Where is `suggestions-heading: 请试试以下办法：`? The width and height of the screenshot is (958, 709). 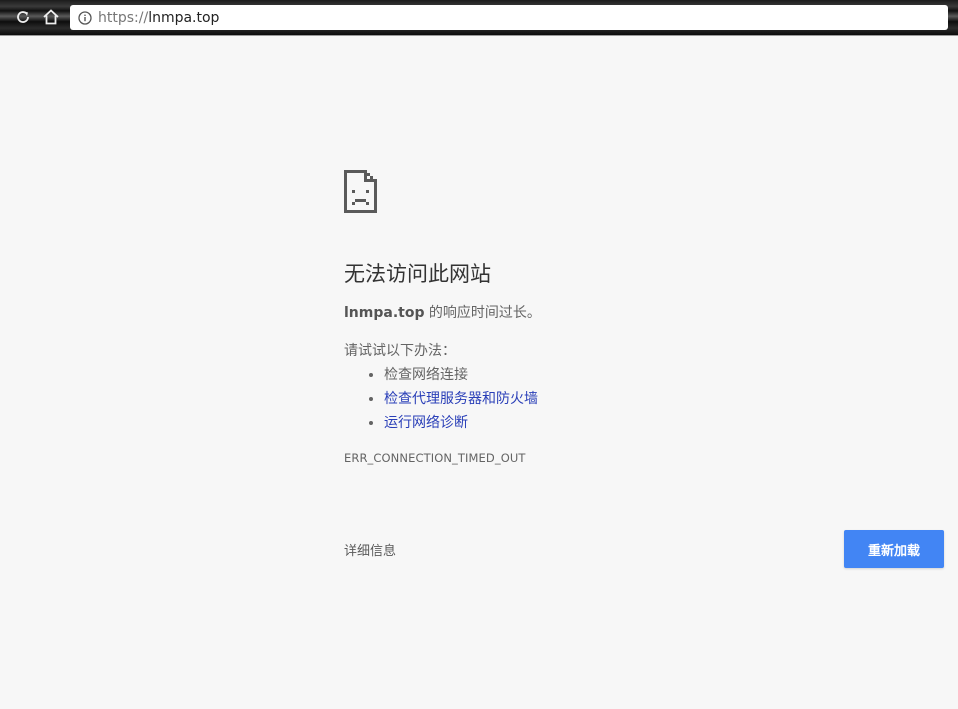 suggestions-heading: 请试试以下办法： is located at coordinates (400, 351).